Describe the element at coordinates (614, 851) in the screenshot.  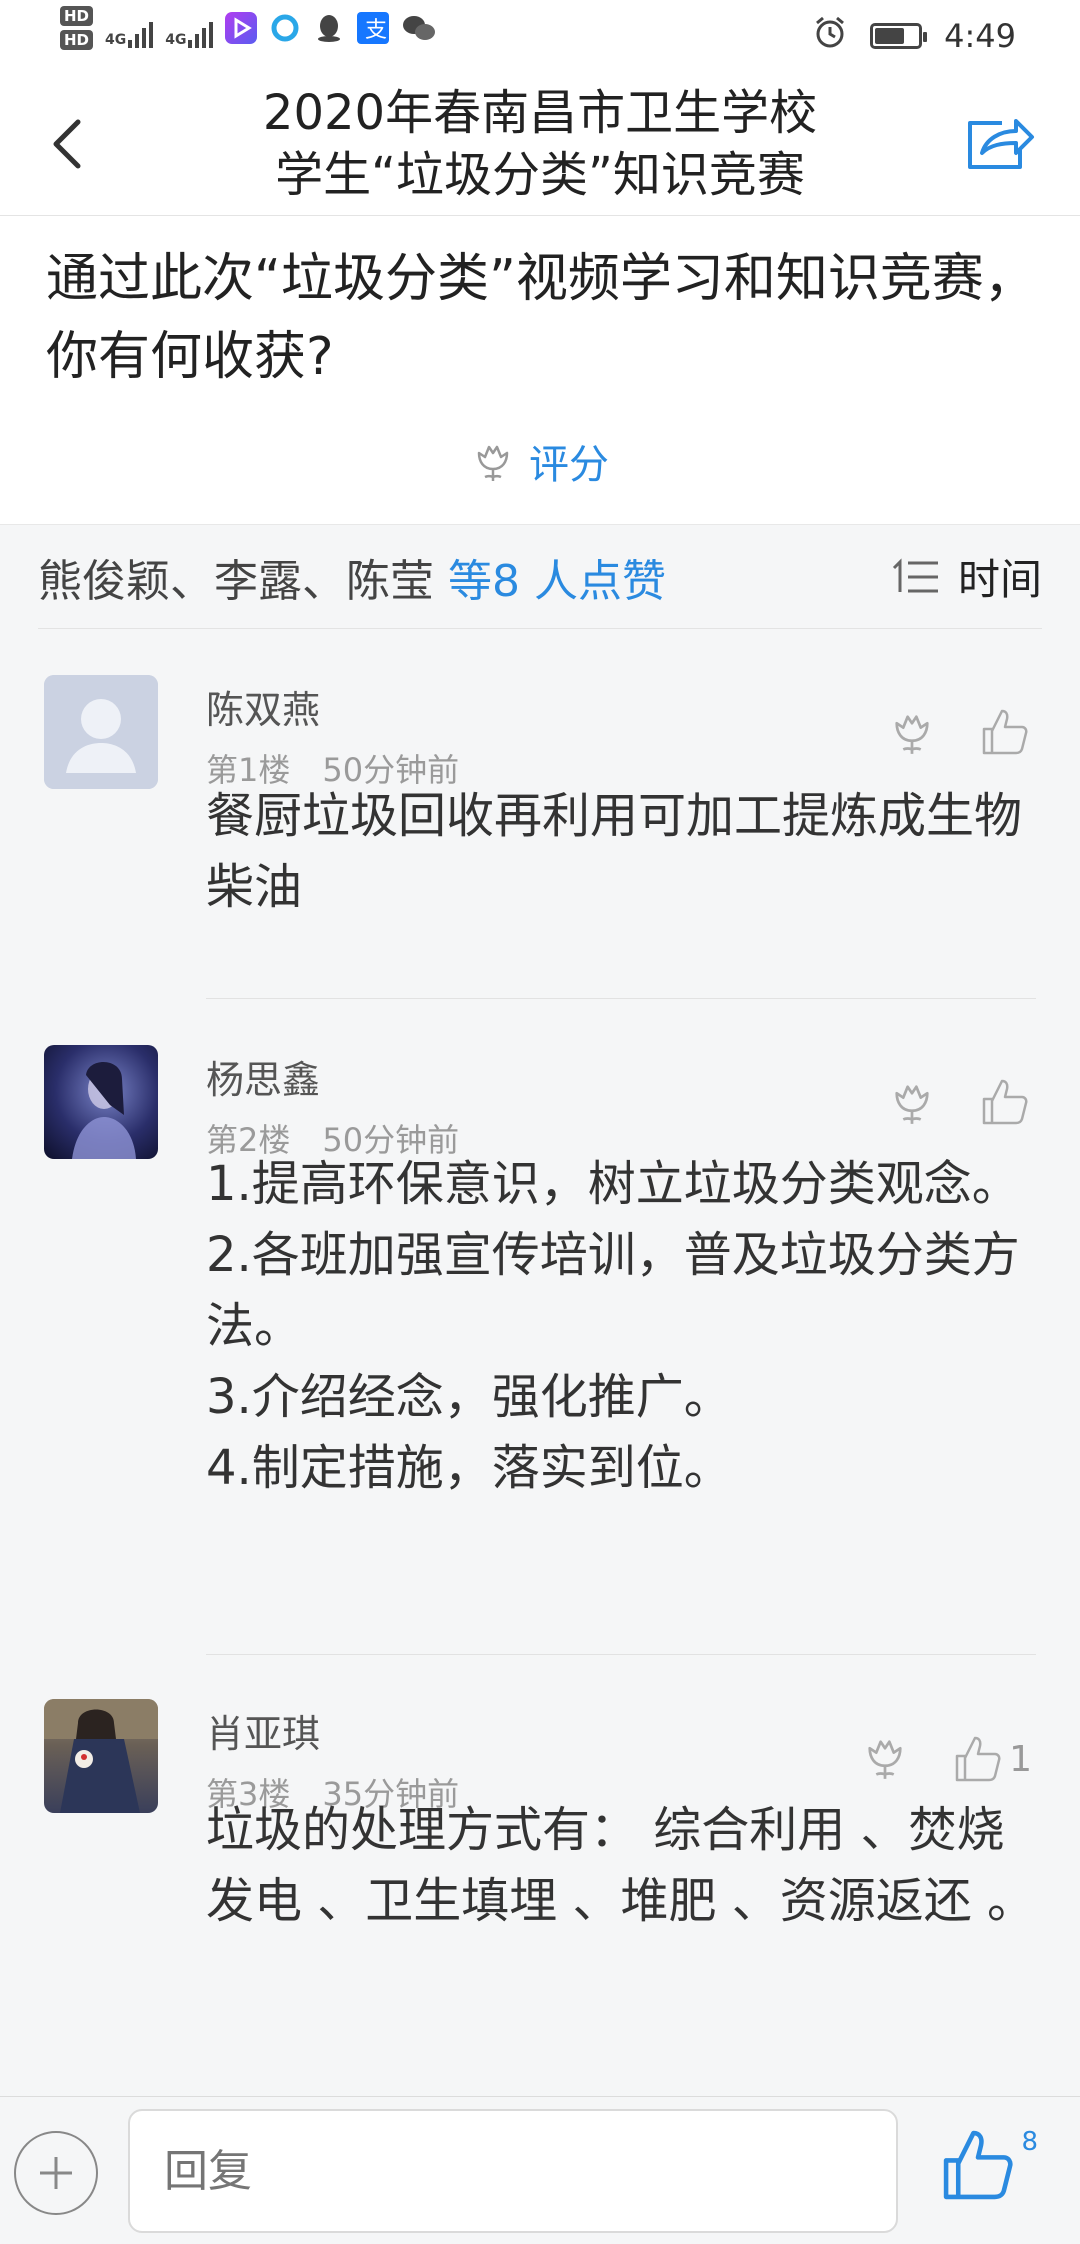
I see `comment-text: 餐厨垃圾回收再利用可加工提炼成生物柴油` at that location.